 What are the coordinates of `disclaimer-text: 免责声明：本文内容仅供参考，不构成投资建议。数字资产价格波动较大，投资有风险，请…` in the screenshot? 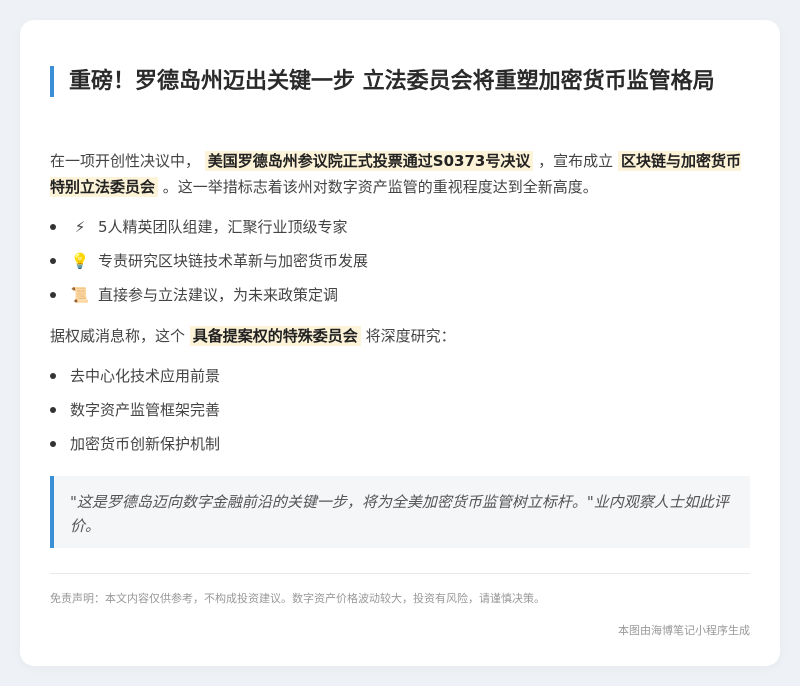 It's located at (297, 598).